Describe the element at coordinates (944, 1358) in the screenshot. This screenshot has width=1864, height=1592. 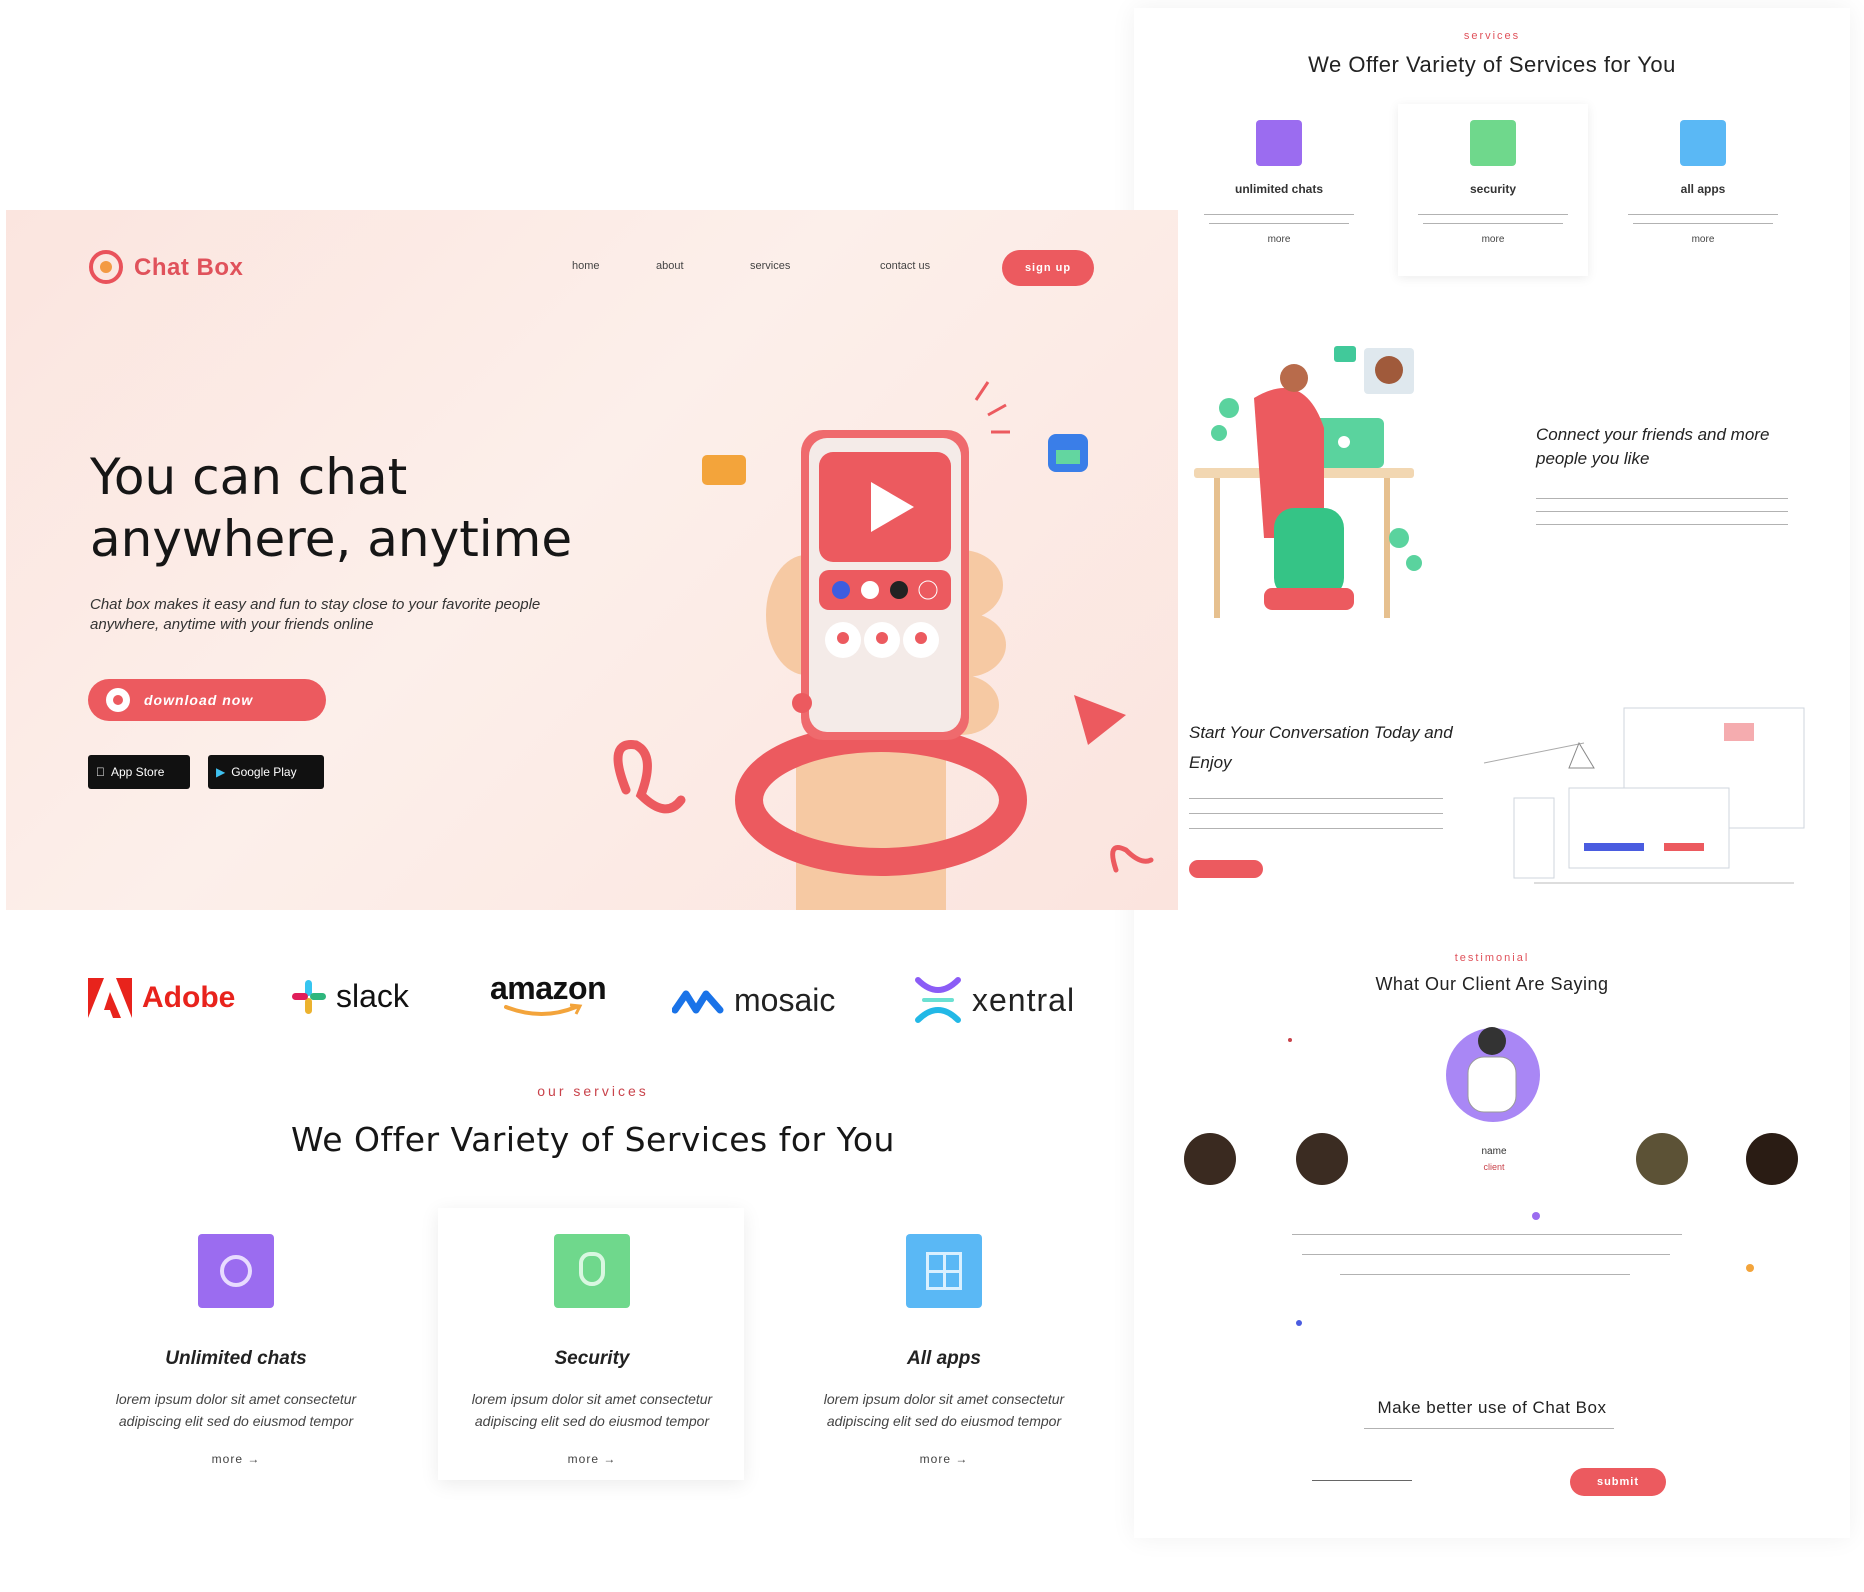
I see `service-name: All apps` at that location.